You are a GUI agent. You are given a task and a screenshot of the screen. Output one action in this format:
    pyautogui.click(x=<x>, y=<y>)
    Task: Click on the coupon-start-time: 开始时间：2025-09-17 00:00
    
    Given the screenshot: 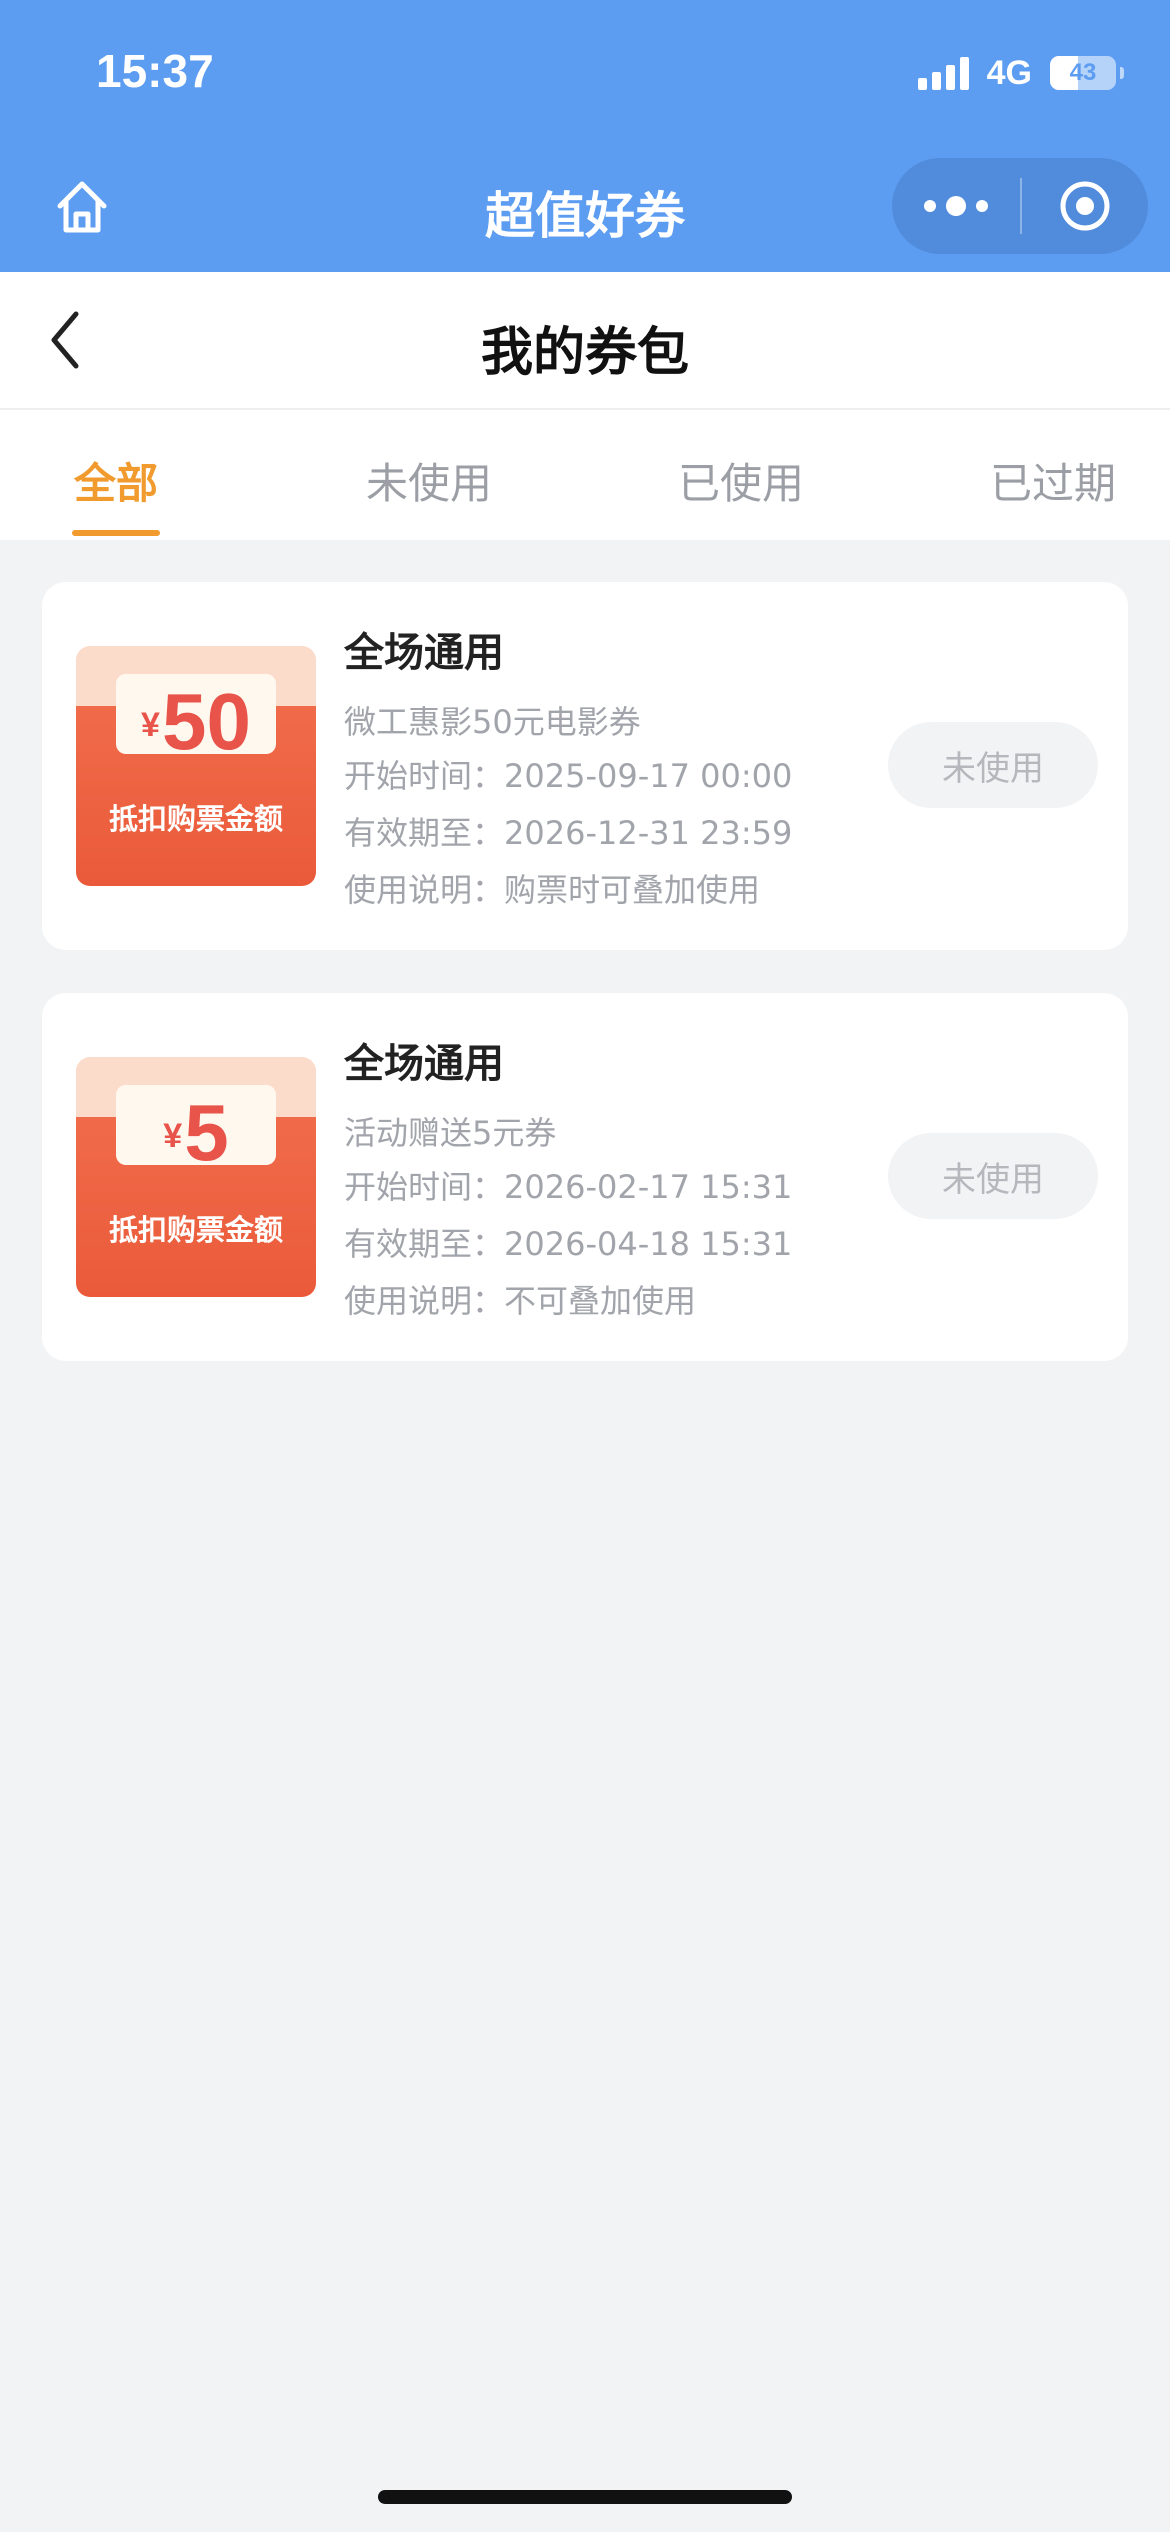 What is the action you would take?
    pyautogui.click(x=568, y=776)
    